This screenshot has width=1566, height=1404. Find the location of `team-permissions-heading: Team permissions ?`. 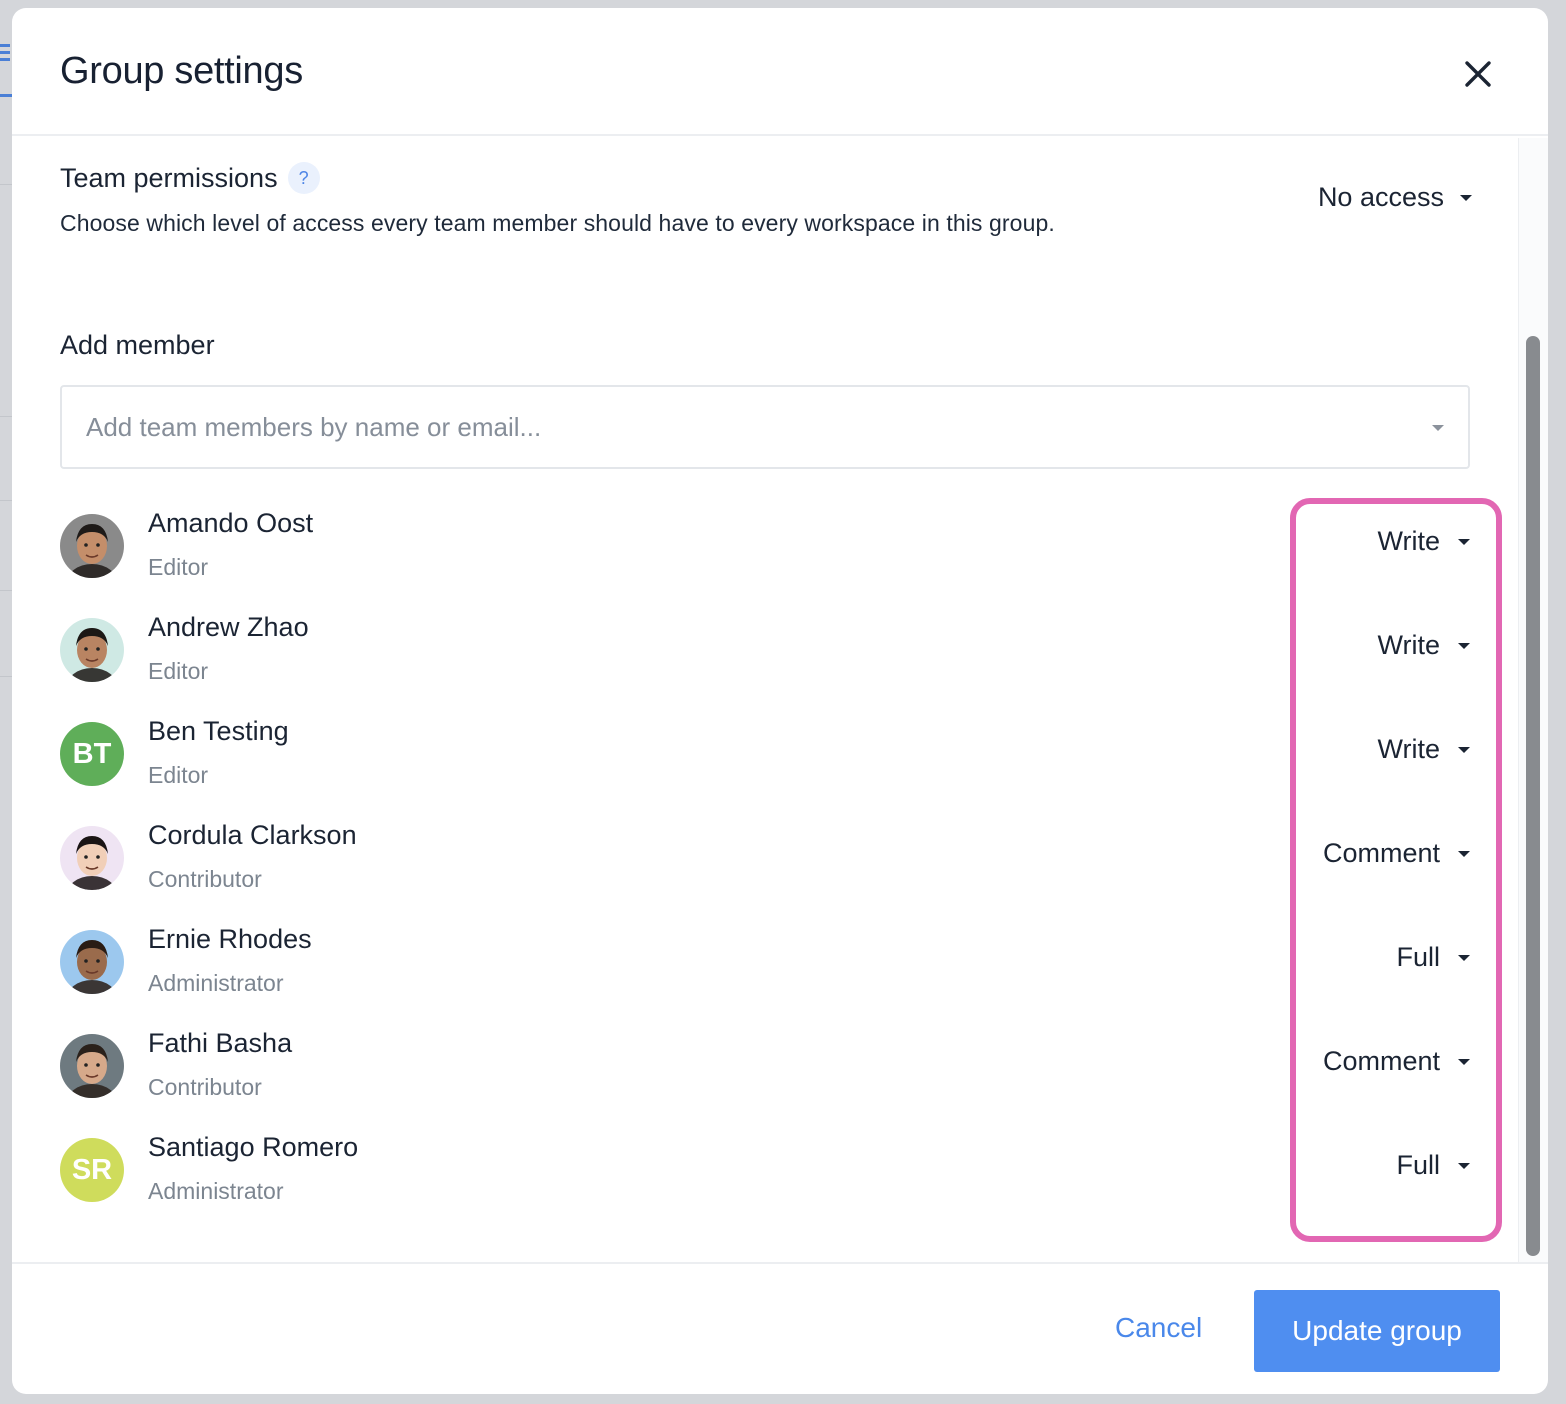

team-permissions-heading: Team permissions ? is located at coordinates (190, 178).